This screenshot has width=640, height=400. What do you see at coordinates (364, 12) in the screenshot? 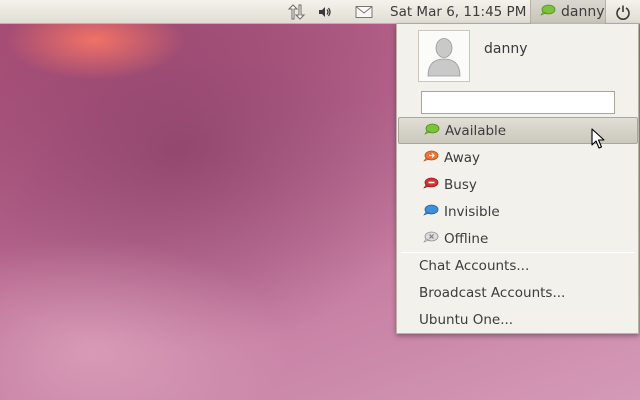
I see `mail-icon` at bounding box center [364, 12].